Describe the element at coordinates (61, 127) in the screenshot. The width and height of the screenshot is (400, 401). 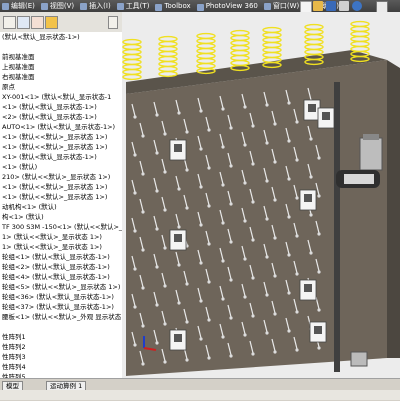
I see `tree-item: AUTO<1> (默认<默认_显示状态-1>)` at that location.